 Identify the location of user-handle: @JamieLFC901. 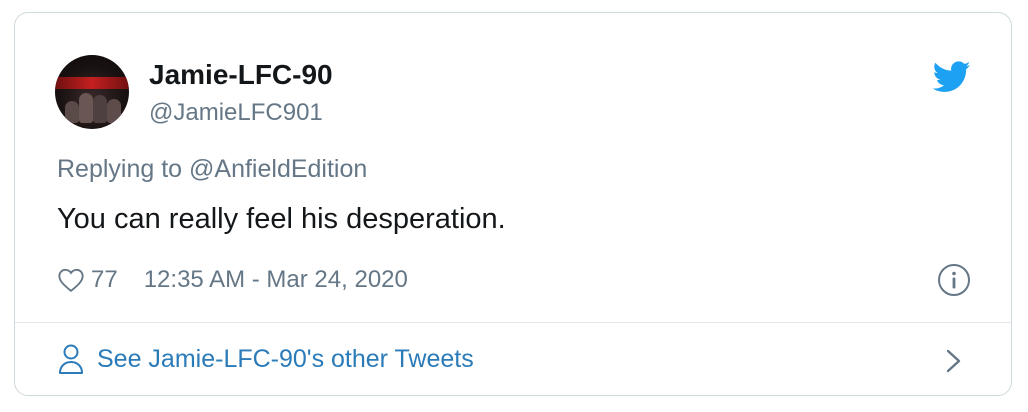
(236, 113).